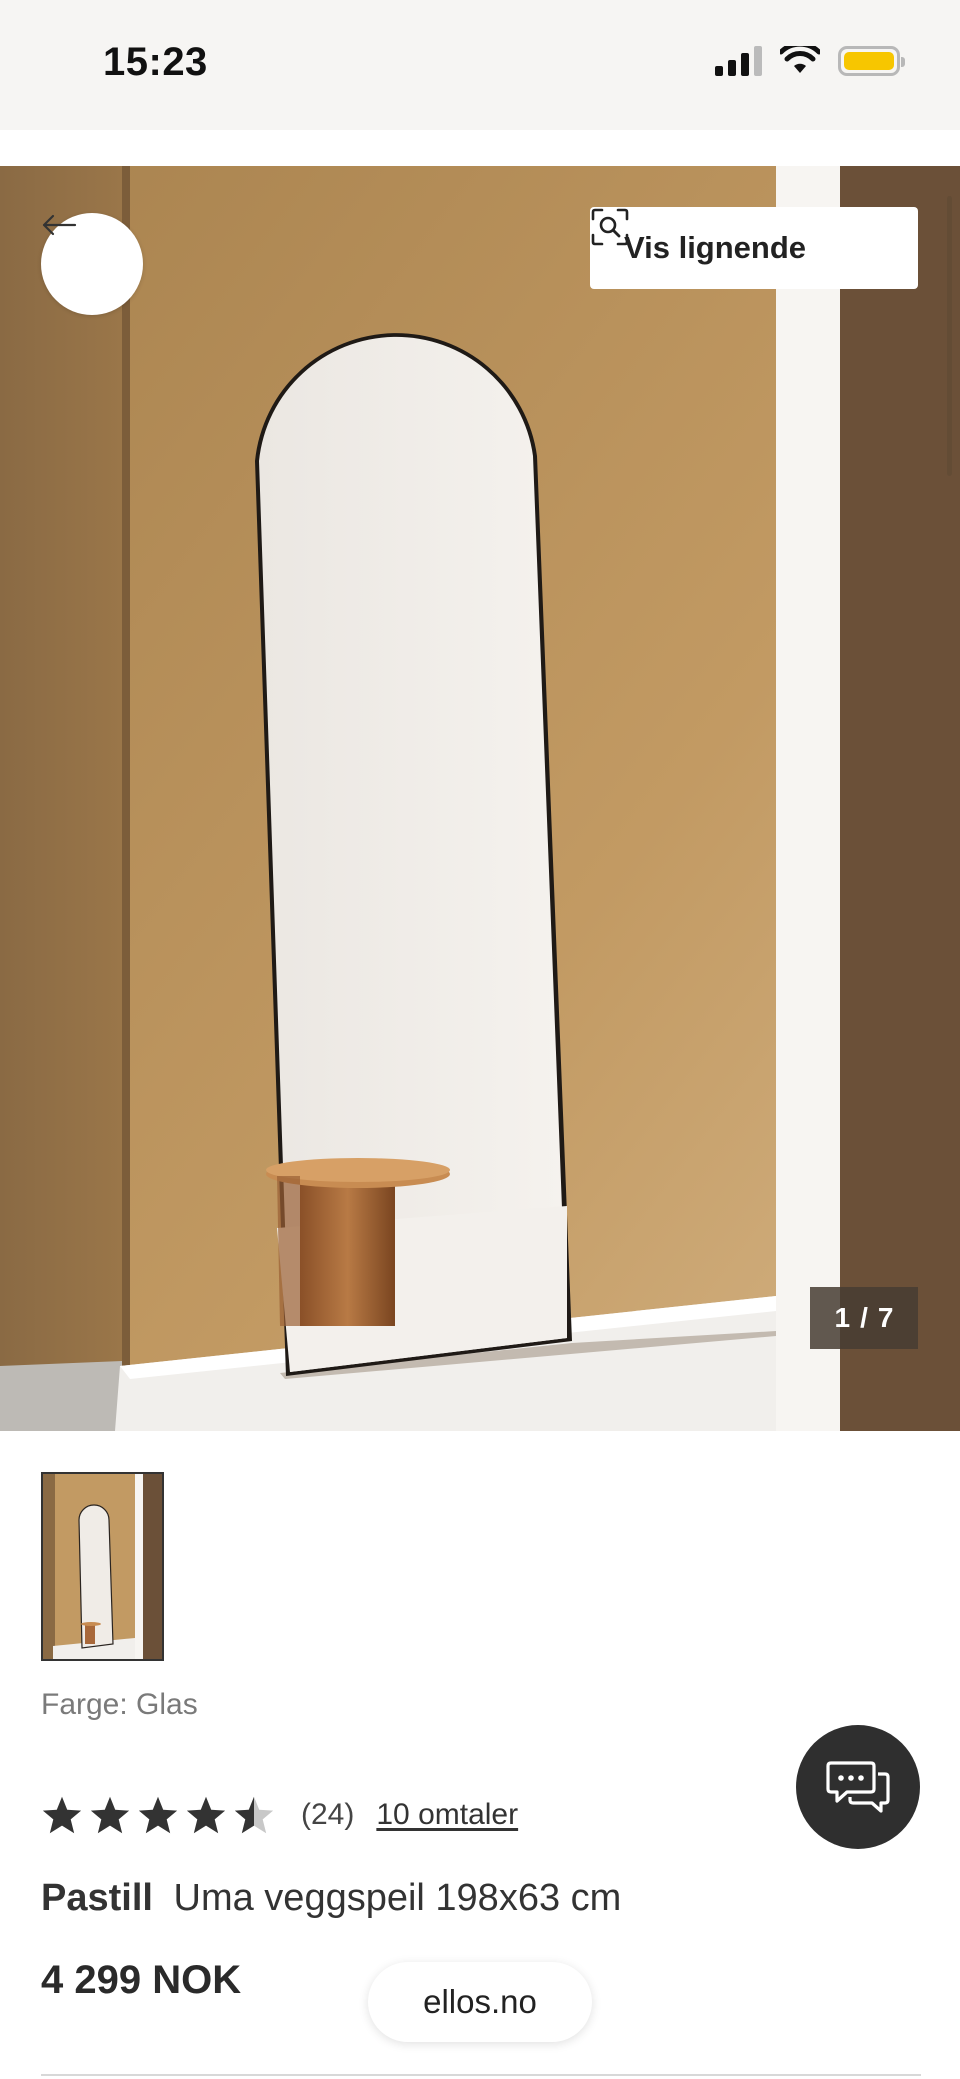 The width and height of the screenshot is (960, 2079). What do you see at coordinates (92, 264) in the screenshot?
I see `back-button` at bounding box center [92, 264].